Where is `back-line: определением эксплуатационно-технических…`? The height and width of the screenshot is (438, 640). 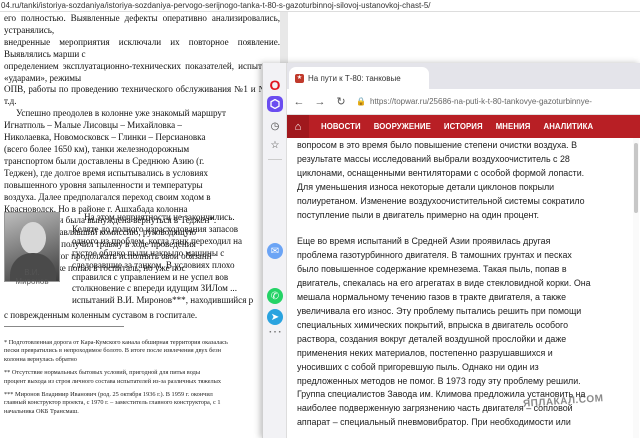 back-line: определением эксплуатационно-технических… is located at coordinates (142, 71).